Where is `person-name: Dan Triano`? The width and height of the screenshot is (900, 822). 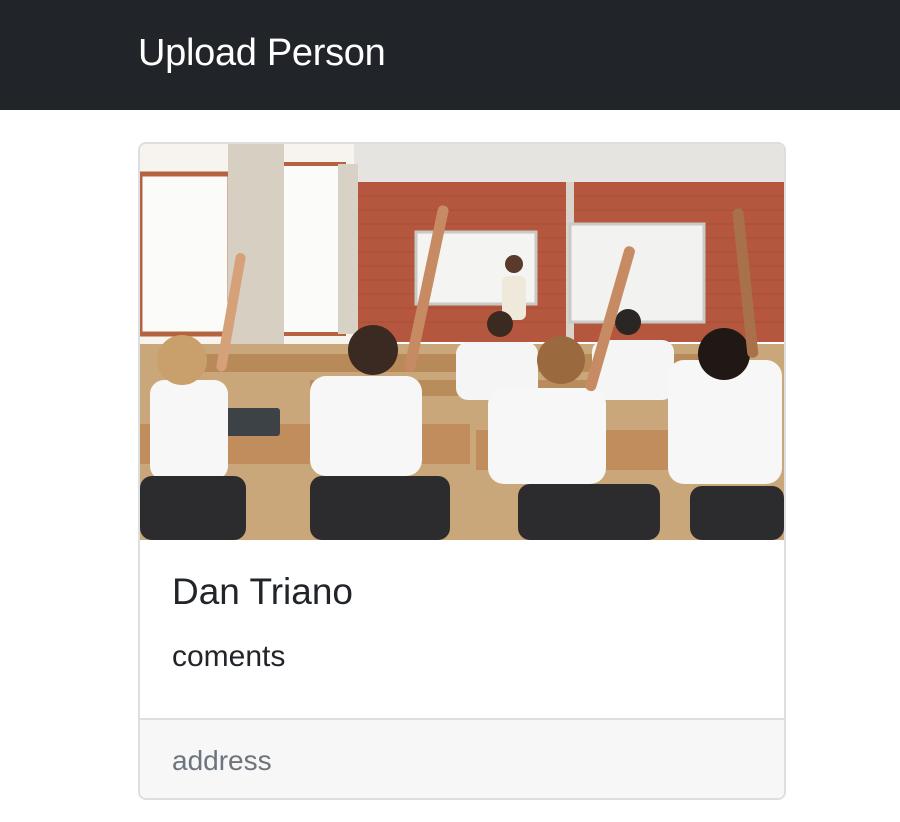
person-name: Dan Triano is located at coordinates (262, 591).